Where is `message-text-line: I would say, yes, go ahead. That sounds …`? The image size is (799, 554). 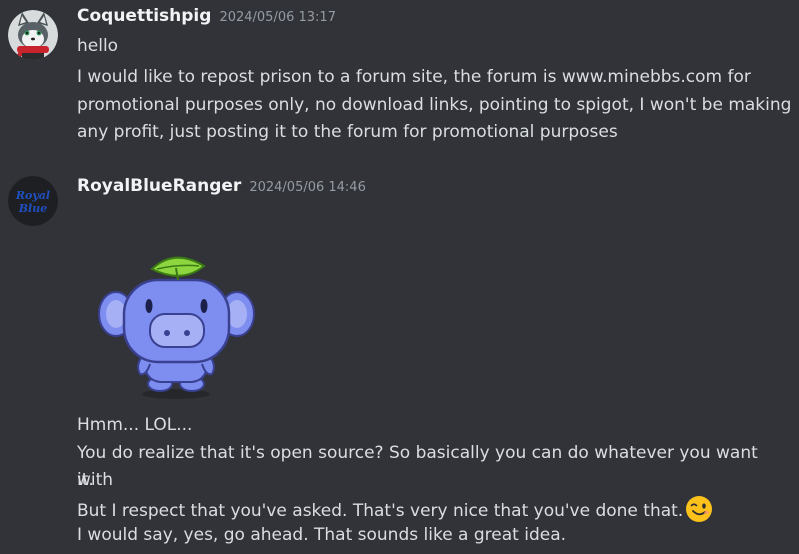 message-text-line: I would say, yes, go ahead. That sounds … is located at coordinates (322, 535).